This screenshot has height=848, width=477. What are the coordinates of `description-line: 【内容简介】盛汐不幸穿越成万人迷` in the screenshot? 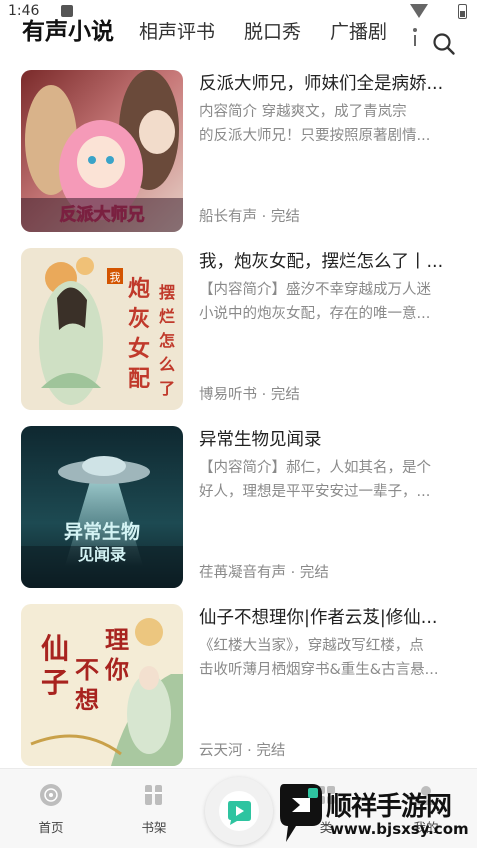 It's located at (315, 290).